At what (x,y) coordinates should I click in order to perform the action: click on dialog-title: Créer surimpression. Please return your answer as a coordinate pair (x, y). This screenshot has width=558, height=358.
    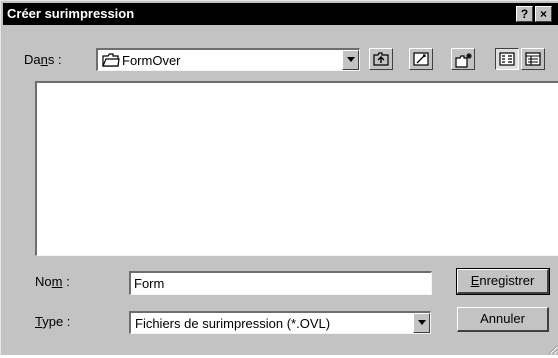
    Looking at the image, I should click on (71, 13).